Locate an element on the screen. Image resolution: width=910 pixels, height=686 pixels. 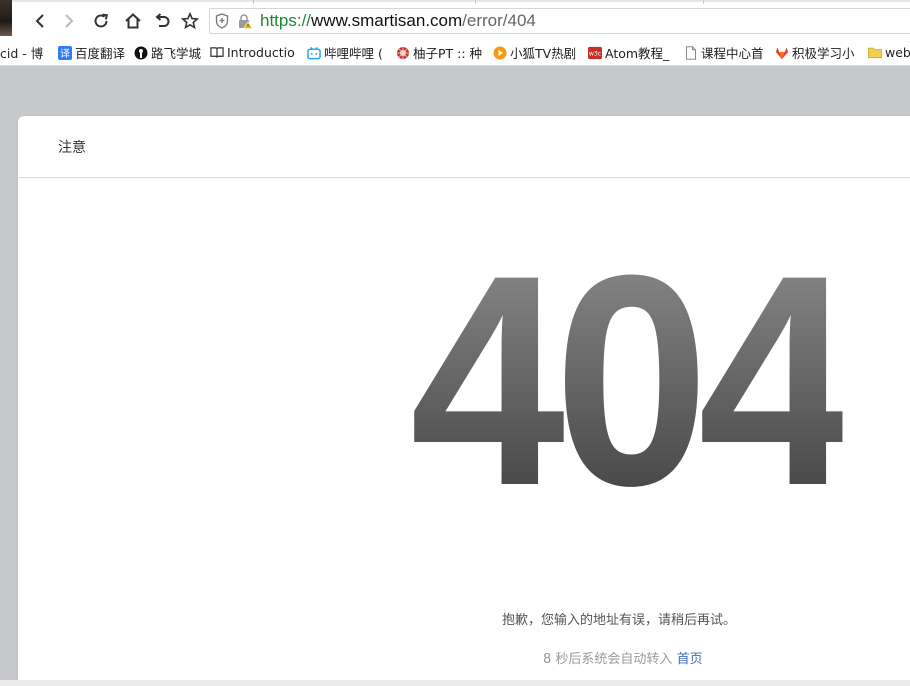
play-icon is located at coordinates (500, 53).